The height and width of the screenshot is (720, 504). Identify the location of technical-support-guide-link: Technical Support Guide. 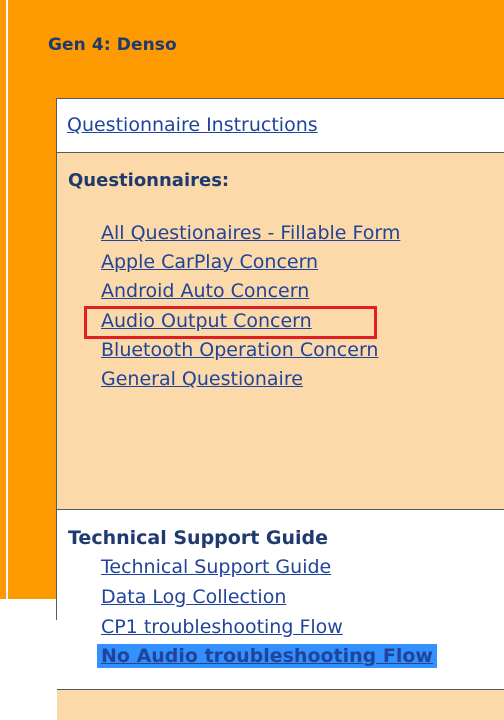
(216, 567).